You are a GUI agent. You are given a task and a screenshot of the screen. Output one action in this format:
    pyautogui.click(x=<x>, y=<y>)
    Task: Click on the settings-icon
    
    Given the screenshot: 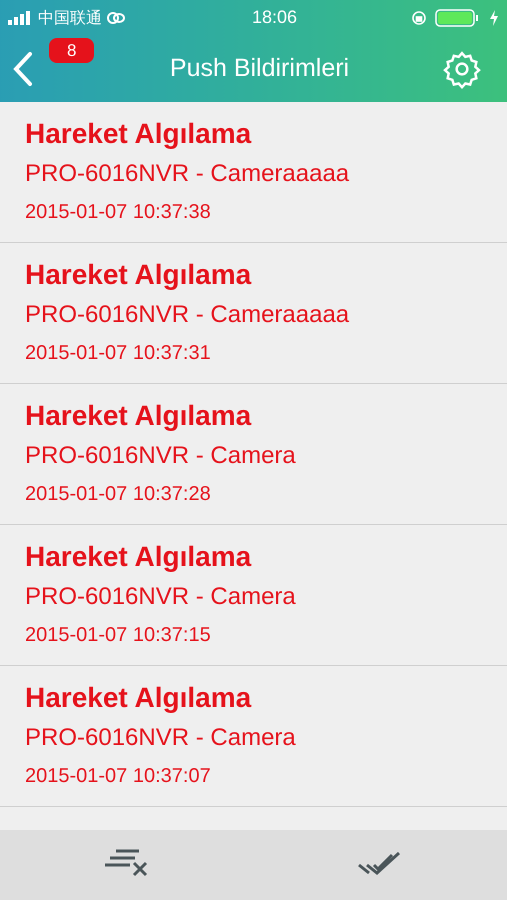 What is the action you would take?
    pyautogui.click(x=462, y=68)
    